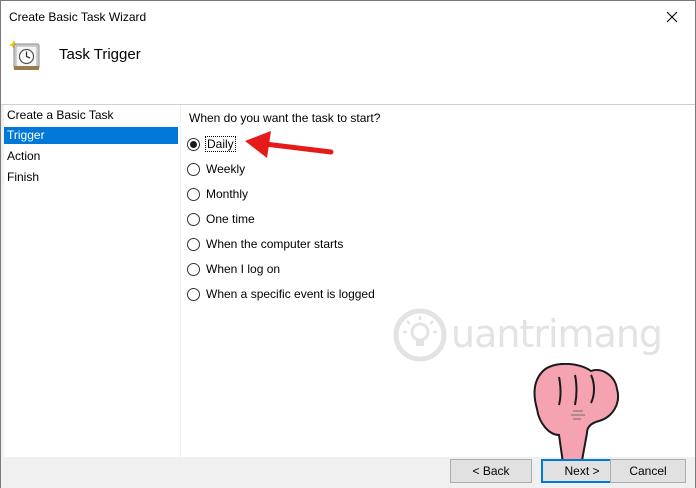  What do you see at coordinates (24, 156) in the screenshot?
I see `sidebar-item-label: Action` at bounding box center [24, 156].